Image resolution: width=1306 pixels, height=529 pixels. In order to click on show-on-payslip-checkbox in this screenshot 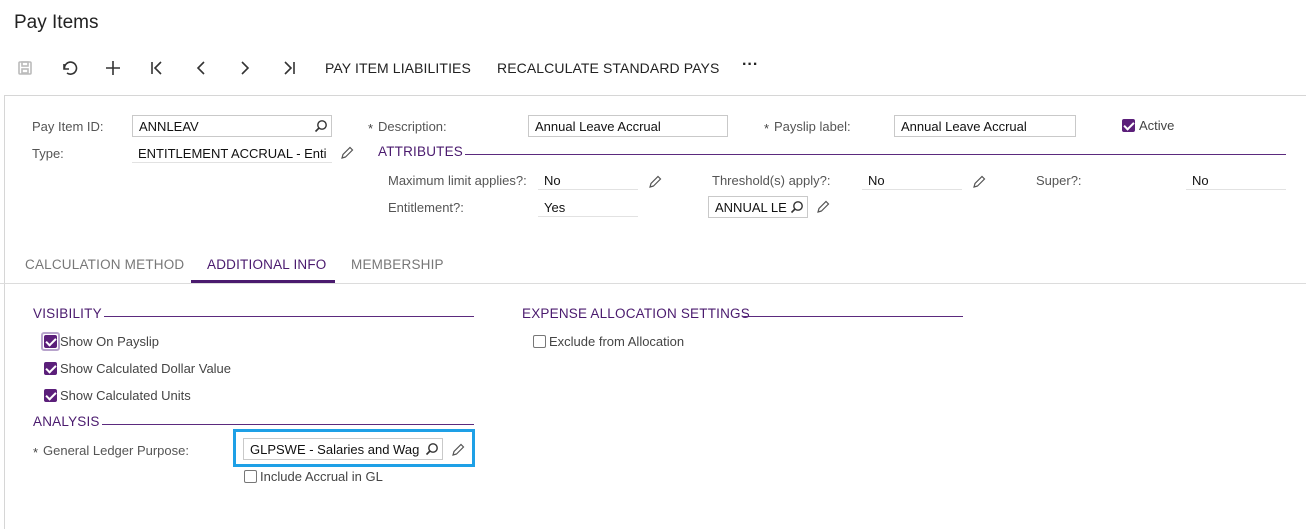, I will do `click(50, 341)`.